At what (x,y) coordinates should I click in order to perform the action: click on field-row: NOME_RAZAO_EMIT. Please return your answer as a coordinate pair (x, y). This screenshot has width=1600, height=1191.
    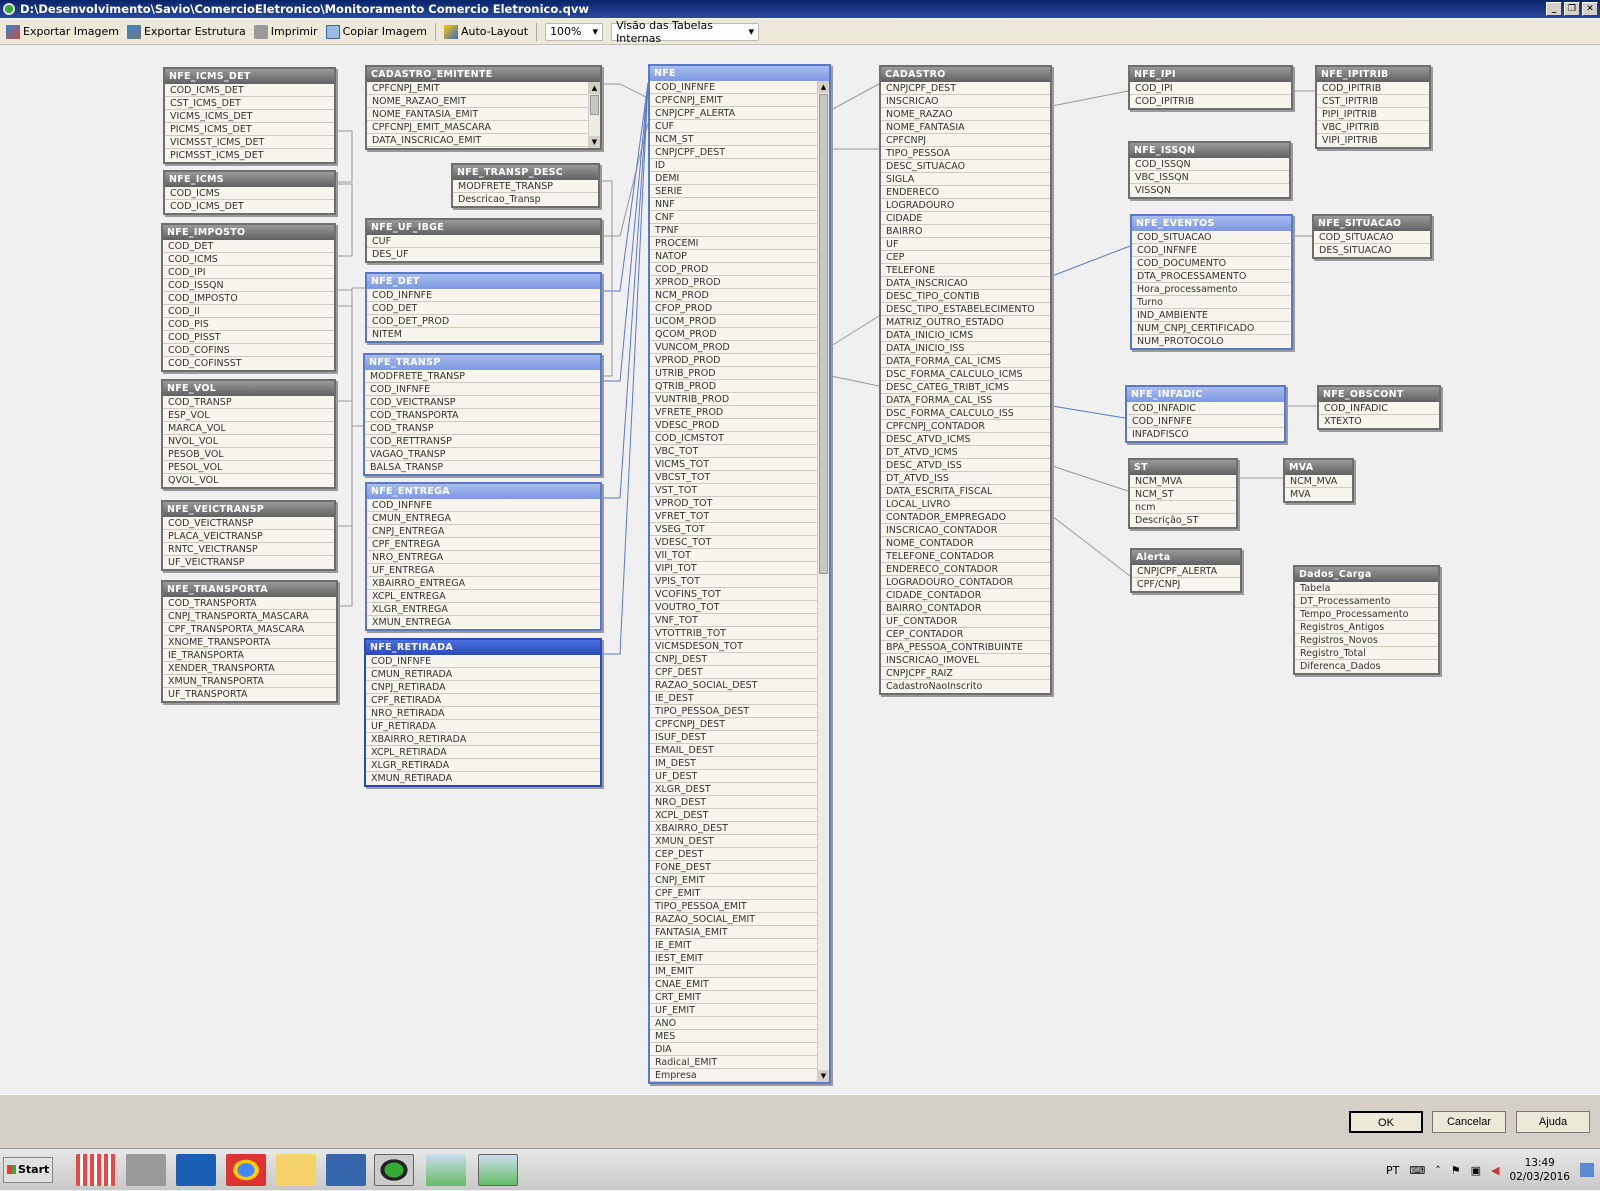
    Looking at the image, I should click on (483, 101).